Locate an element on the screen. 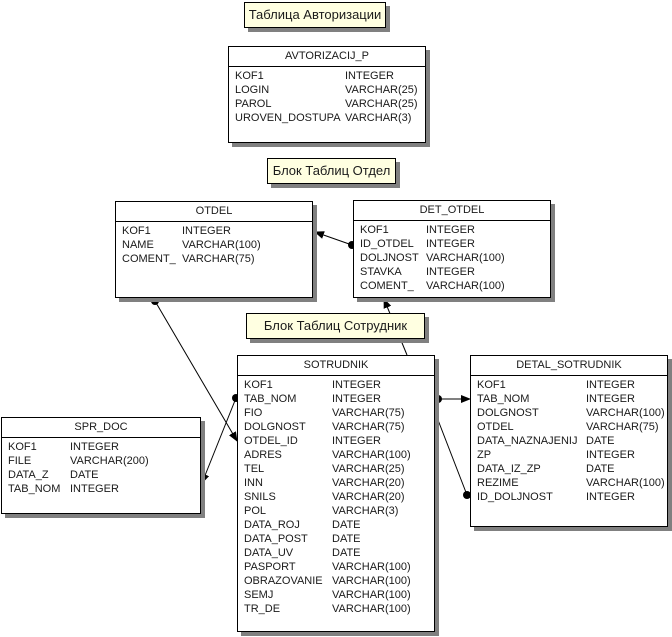 This screenshot has height=637, width=672. column-name: PASPORT is located at coordinates (270, 567).